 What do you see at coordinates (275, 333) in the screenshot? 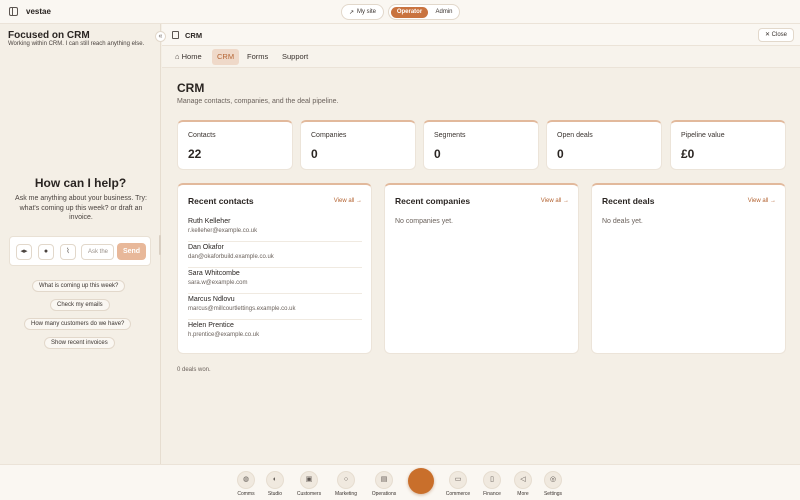
I see `contact-row: Helen Prentice h.prentice@example.co.uk` at bounding box center [275, 333].